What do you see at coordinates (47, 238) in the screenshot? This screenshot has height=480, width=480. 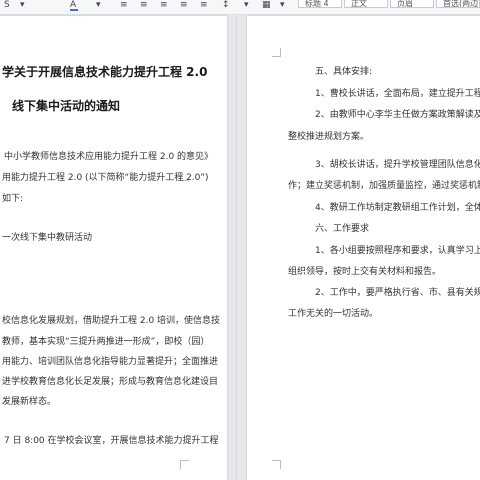 I see `body-line: 一次线下集中教研活动` at bounding box center [47, 238].